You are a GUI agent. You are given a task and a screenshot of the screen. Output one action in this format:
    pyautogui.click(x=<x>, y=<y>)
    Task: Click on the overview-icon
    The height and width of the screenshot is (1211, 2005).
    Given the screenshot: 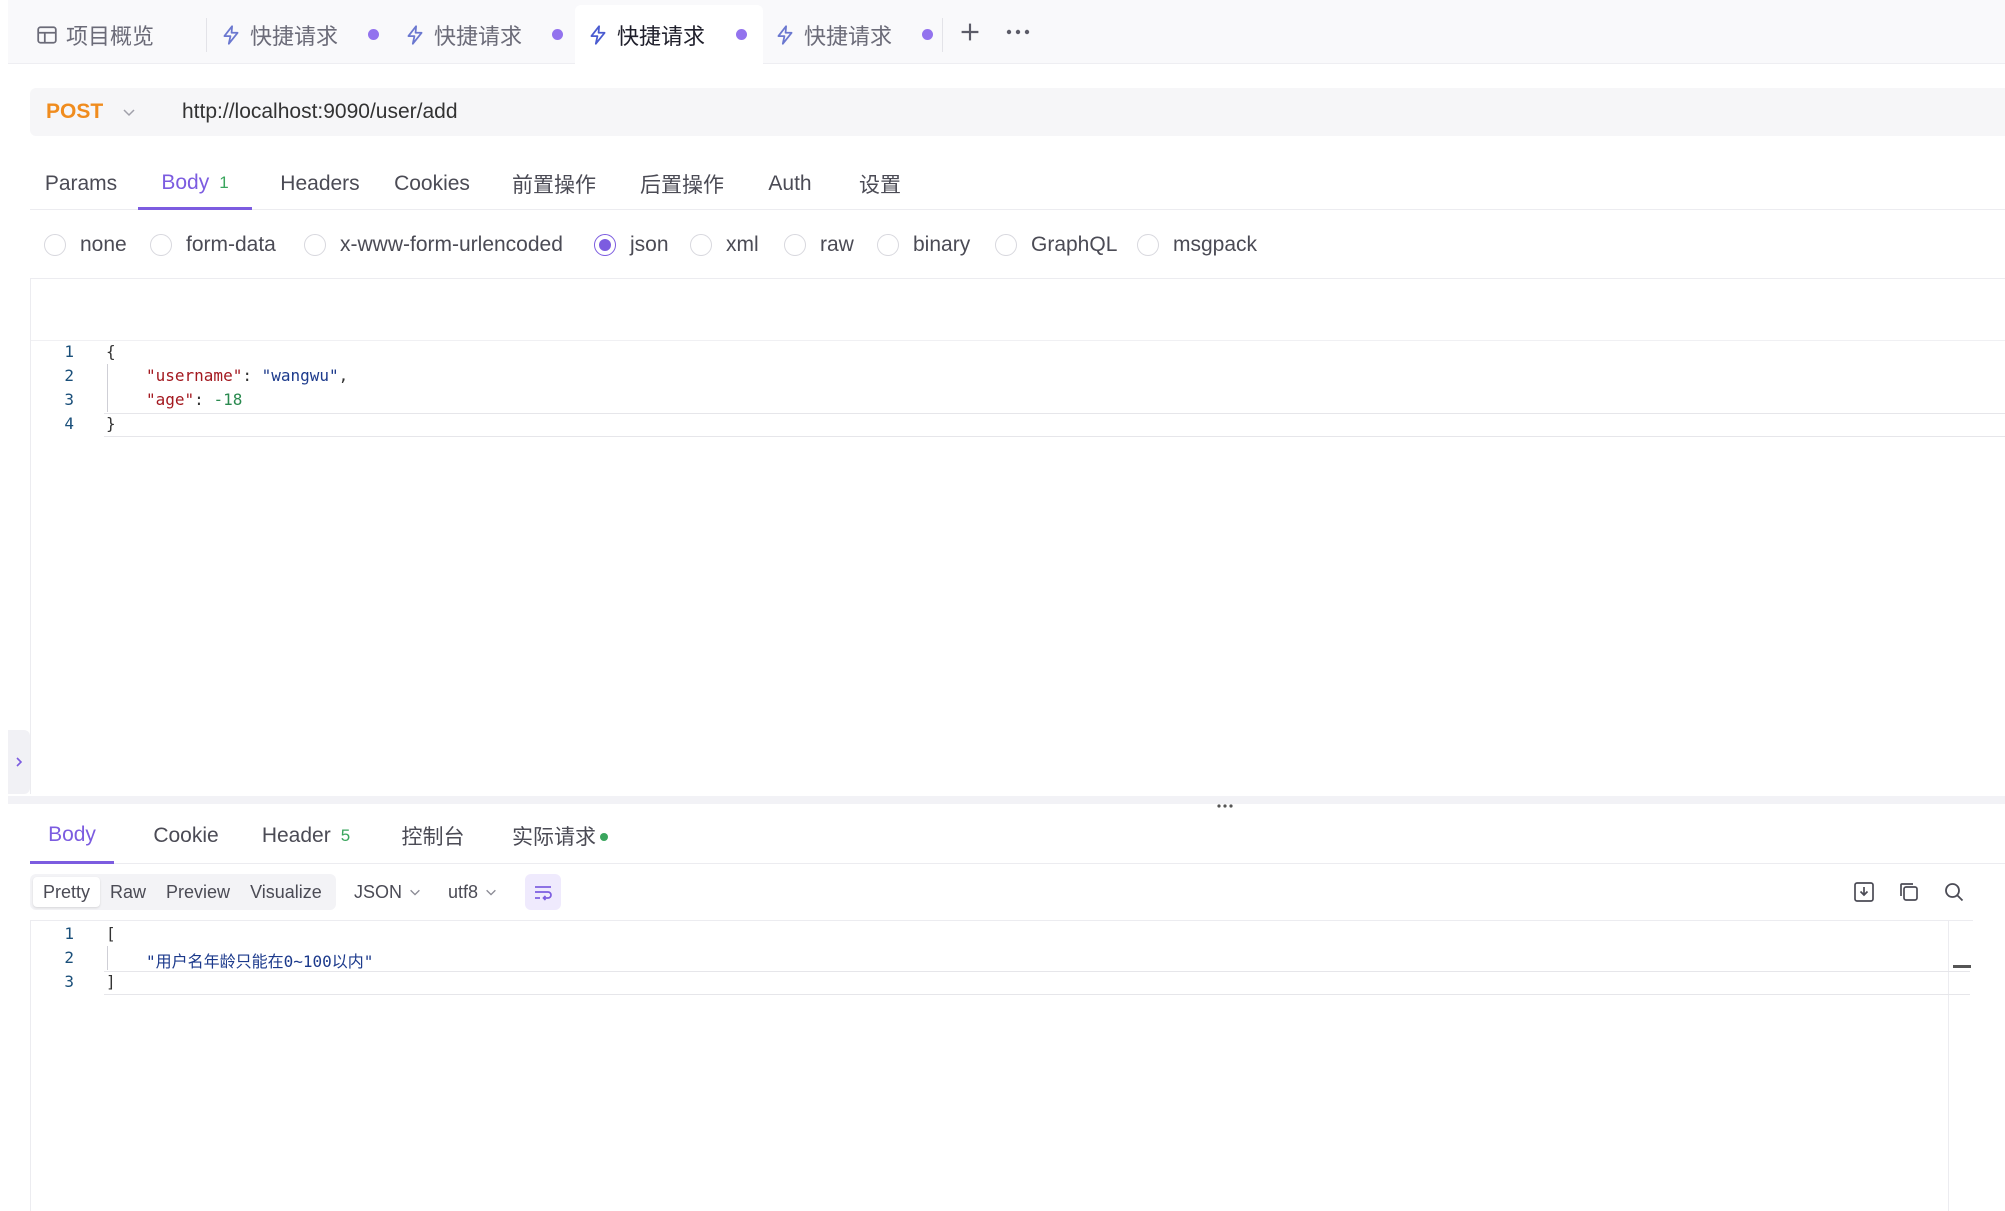 What is the action you would take?
    pyautogui.click(x=47, y=34)
    